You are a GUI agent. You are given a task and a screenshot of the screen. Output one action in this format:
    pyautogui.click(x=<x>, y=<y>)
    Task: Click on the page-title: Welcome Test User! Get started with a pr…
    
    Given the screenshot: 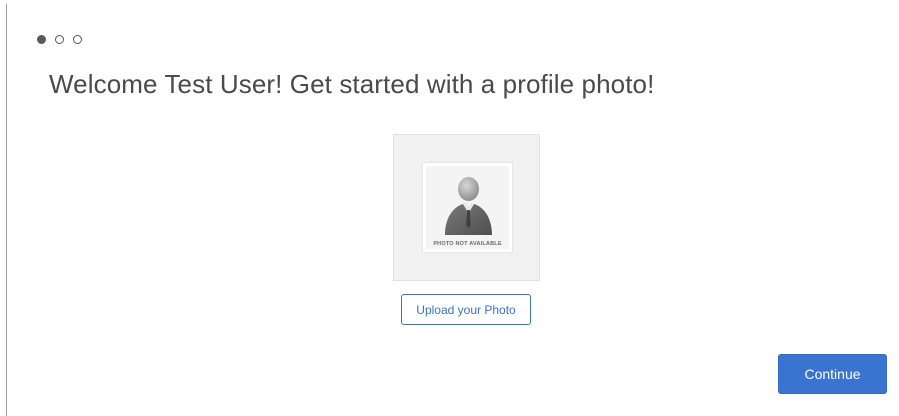 What is the action you would take?
    pyautogui.click(x=352, y=84)
    